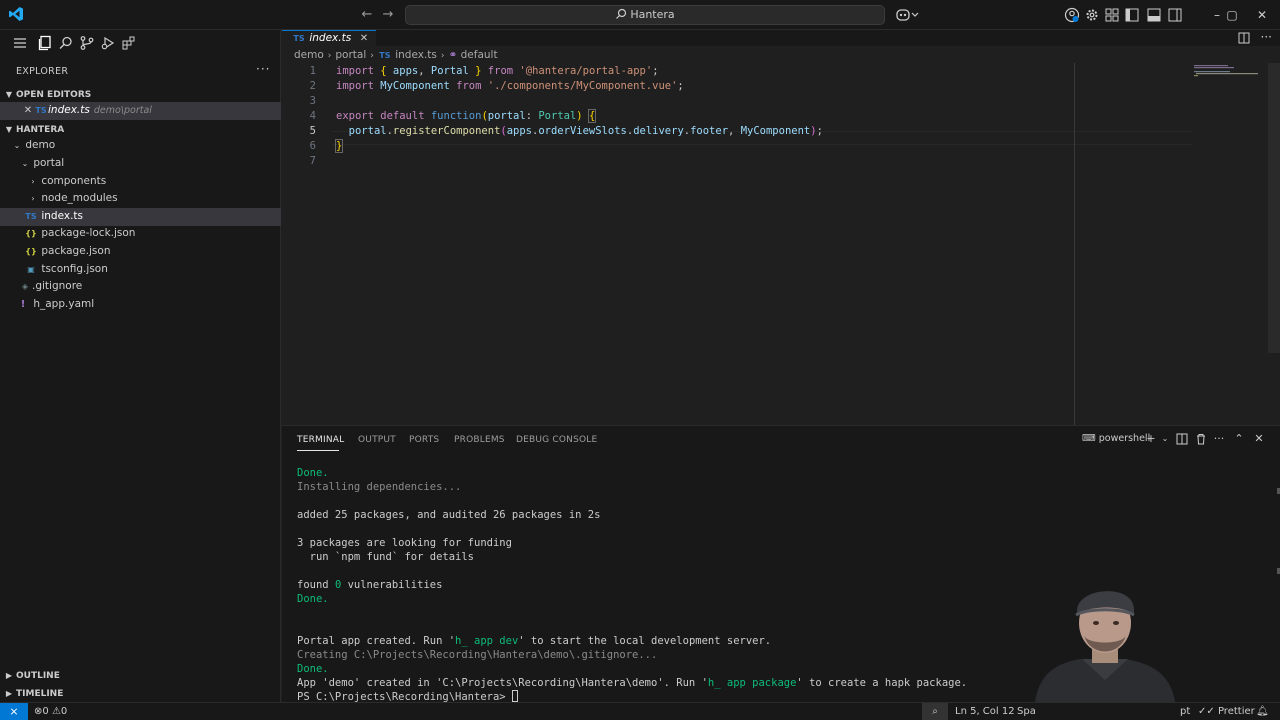 The height and width of the screenshot is (720, 1280). I want to click on tsconfig-file-icon: ▣, so click(31, 269).